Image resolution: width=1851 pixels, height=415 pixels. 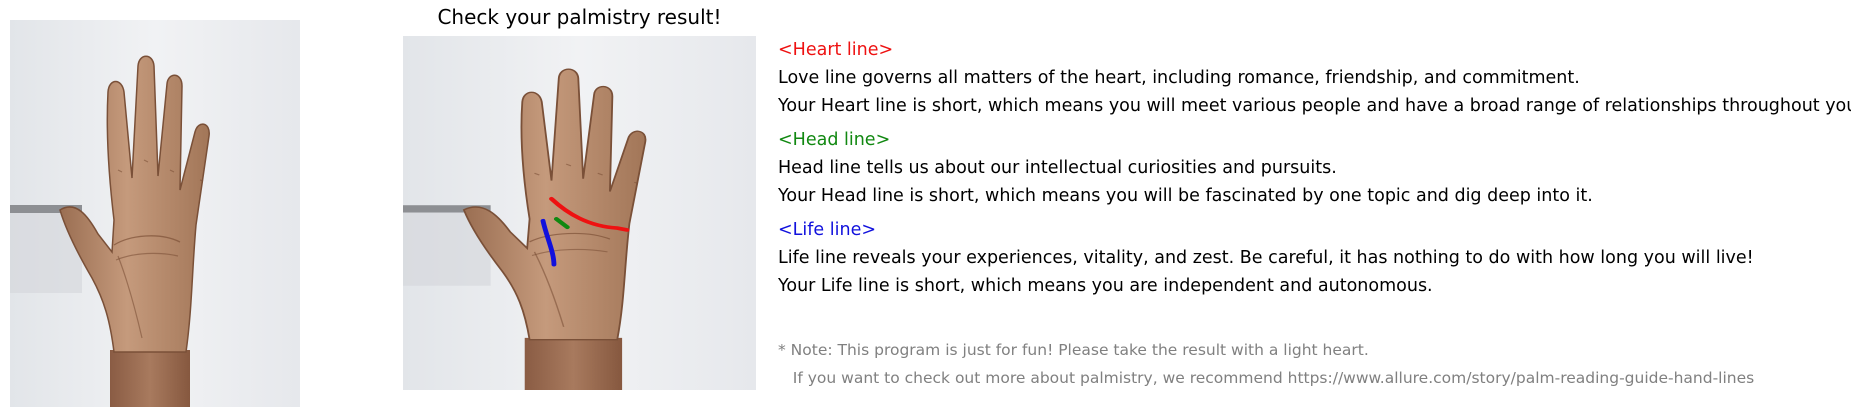 What do you see at coordinates (155, 213) in the screenshot?
I see `original-hand-photo` at bounding box center [155, 213].